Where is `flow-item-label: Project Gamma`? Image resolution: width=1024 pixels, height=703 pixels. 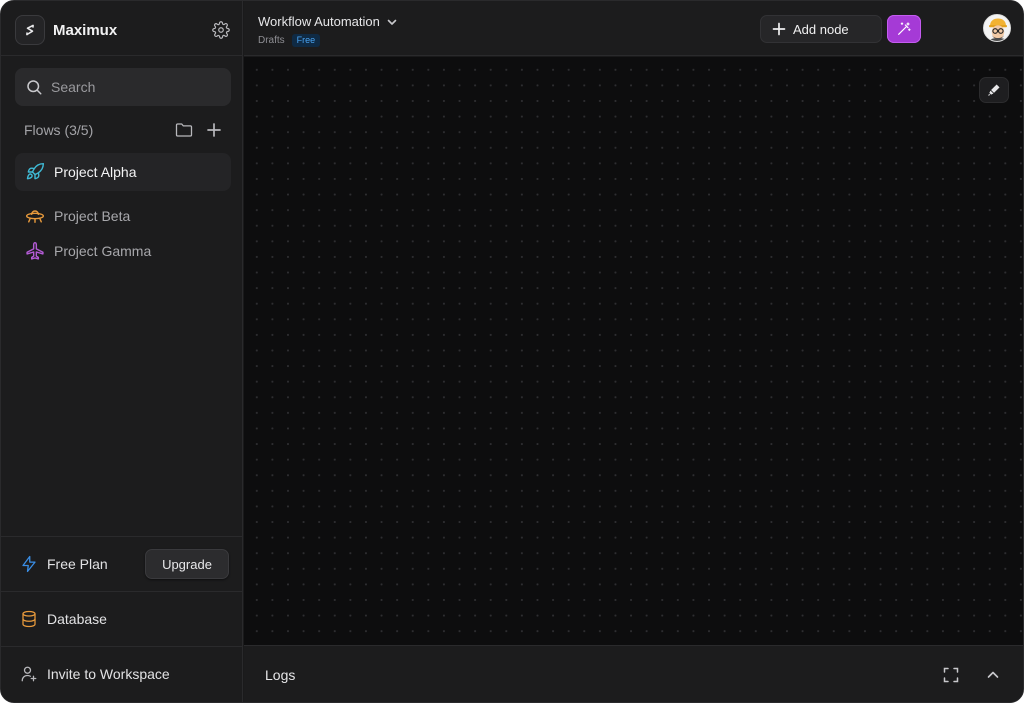
flow-item-label: Project Gamma is located at coordinates (103, 251).